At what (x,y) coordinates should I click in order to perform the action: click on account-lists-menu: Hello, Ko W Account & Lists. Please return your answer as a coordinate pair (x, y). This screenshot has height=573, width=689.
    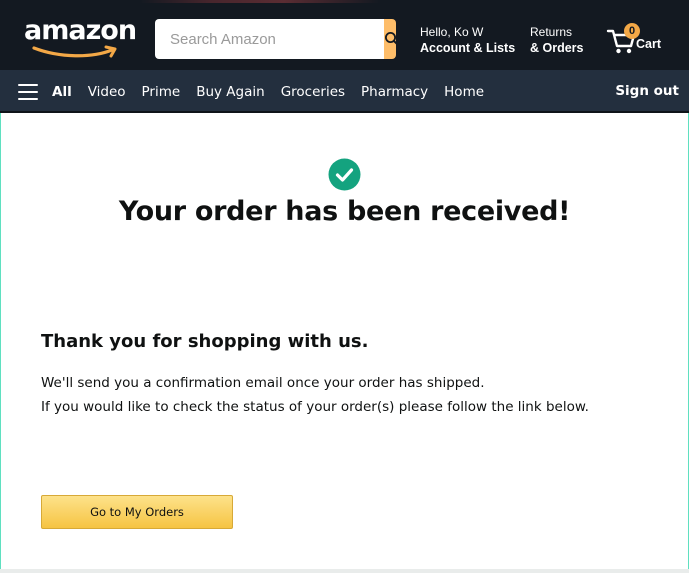
    Looking at the image, I should click on (467, 40).